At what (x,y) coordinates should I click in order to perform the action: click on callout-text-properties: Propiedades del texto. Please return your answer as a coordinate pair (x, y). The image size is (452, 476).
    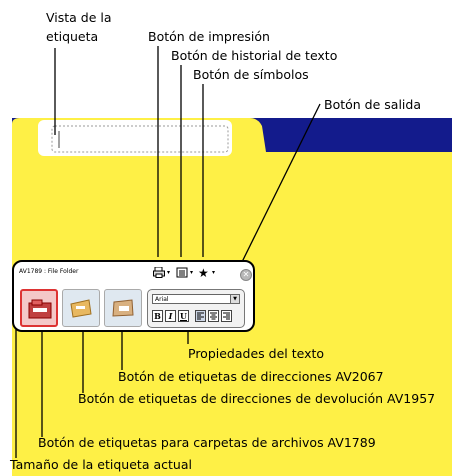
    Looking at the image, I should click on (256, 353).